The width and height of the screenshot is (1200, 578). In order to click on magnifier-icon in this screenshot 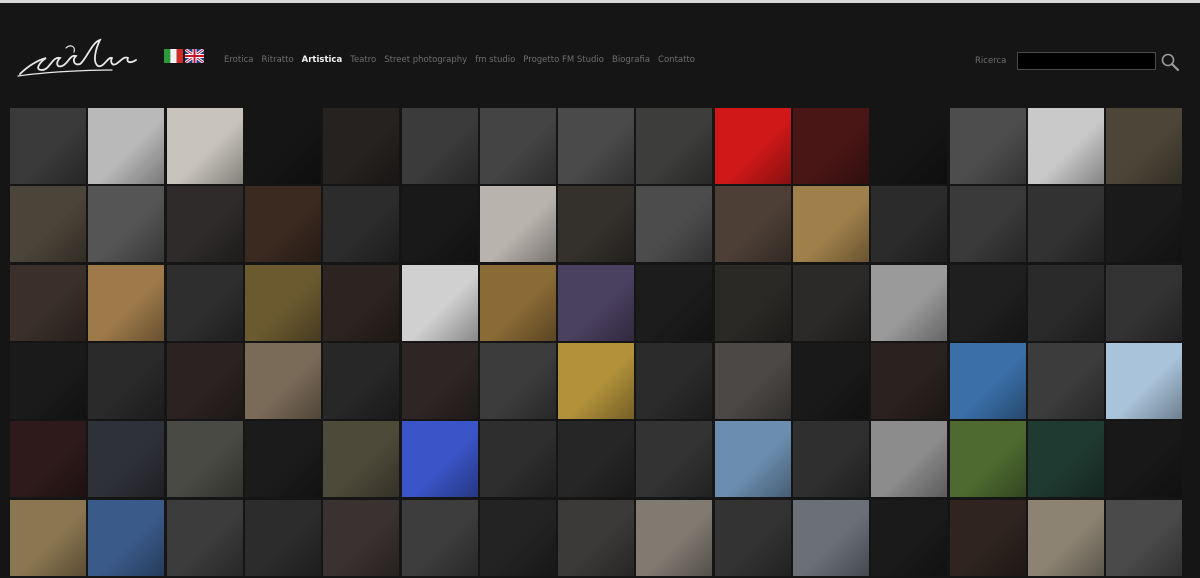, I will do `click(1170, 62)`.